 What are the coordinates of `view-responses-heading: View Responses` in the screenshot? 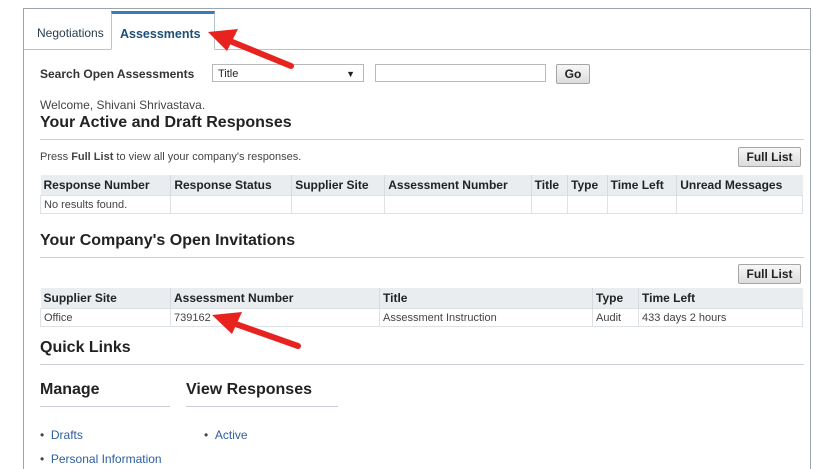 It's located at (249, 389).